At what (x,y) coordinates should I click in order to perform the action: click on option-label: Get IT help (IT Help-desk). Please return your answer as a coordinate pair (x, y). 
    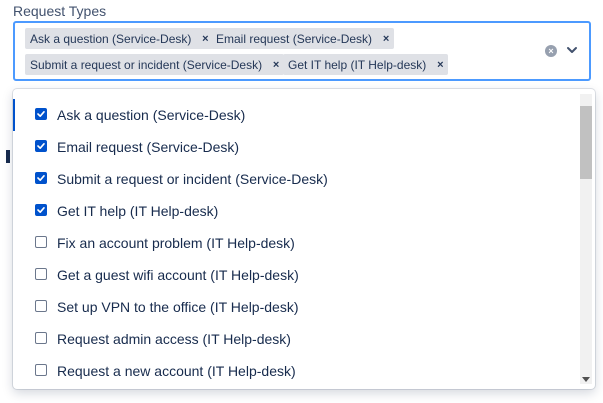
    Looking at the image, I should click on (138, 211).